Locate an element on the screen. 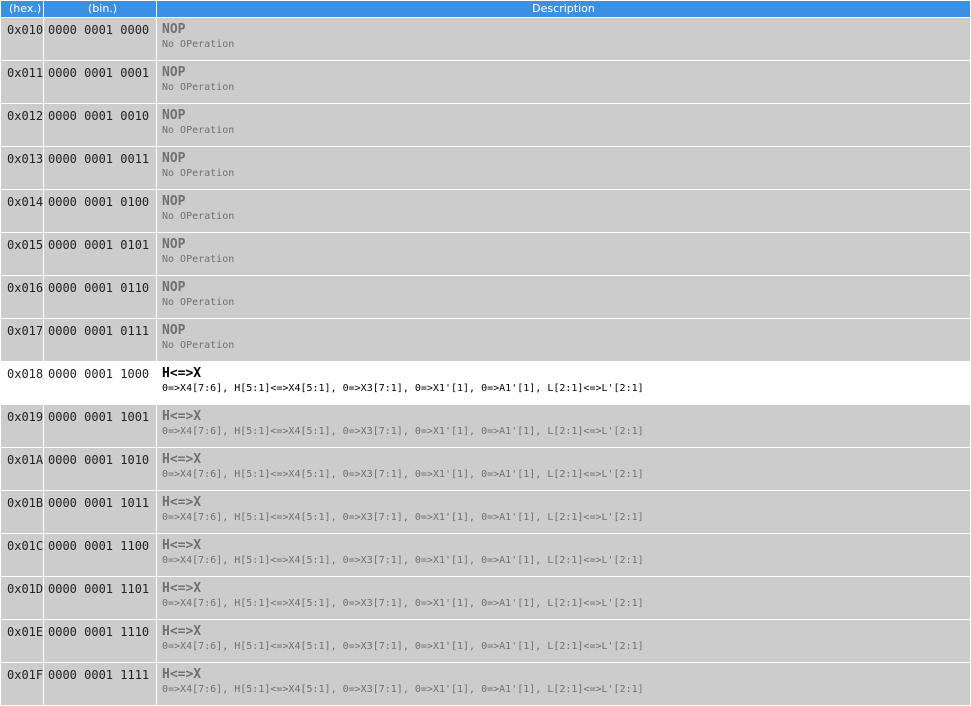 The image size is (971, 706). opcode-bin: 0000 0001 1010 is located at coordinates (100, 469).